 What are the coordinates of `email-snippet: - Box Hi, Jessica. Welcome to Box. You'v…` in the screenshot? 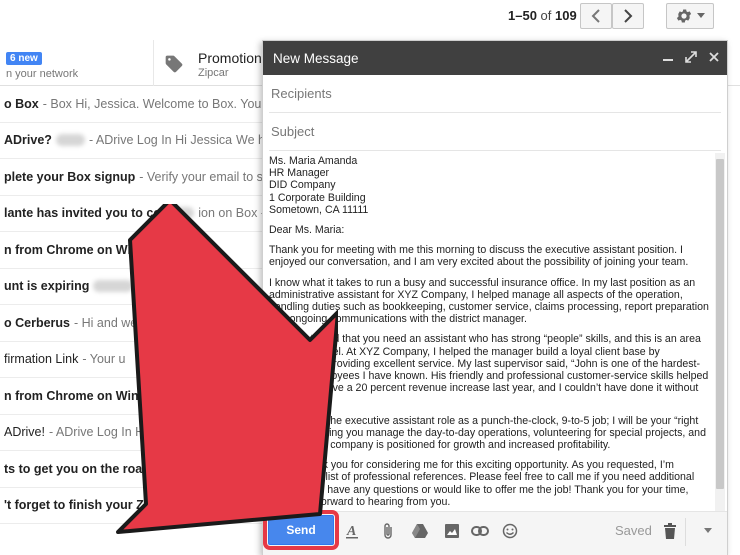 It's located at (153, 103).